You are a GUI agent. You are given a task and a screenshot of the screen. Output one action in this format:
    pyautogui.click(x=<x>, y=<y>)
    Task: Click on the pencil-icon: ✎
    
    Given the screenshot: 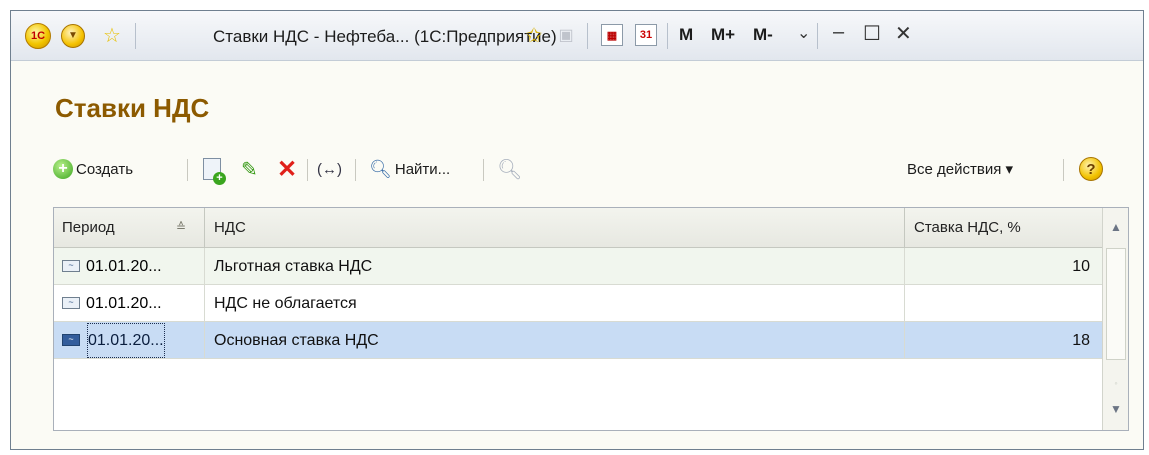 What is the action you would take?
    pyautogui.click(x=249, y=169)
    